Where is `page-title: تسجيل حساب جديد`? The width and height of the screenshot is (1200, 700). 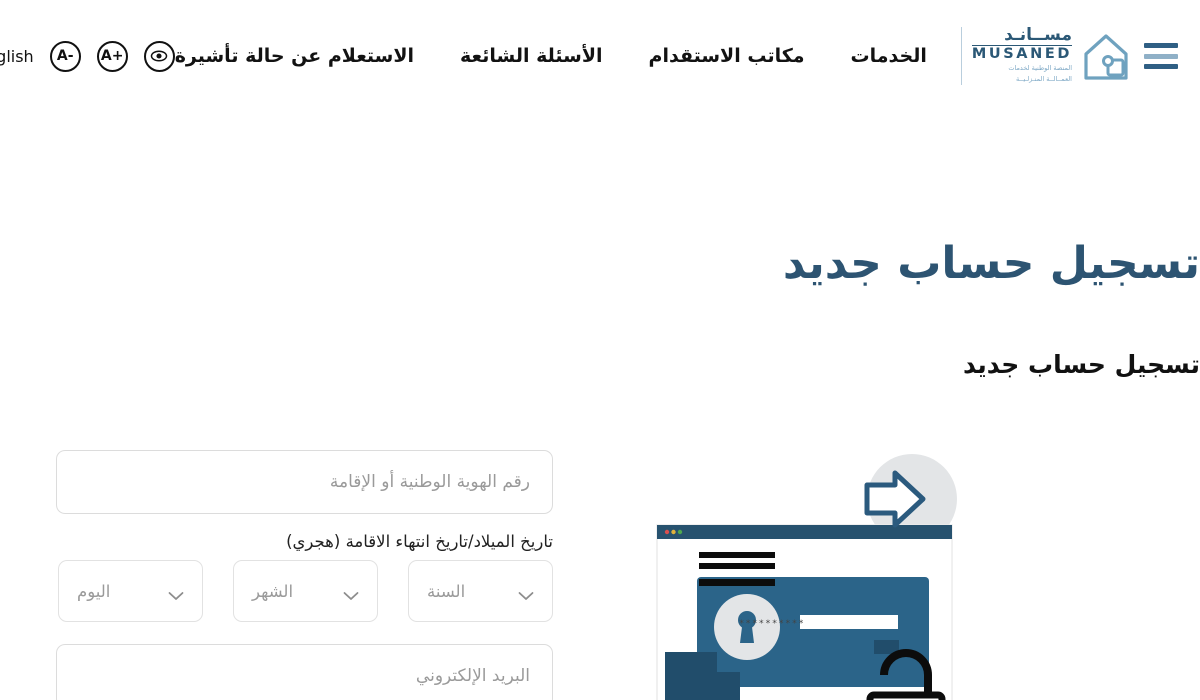 page-title: تسجيل حساب جديد is located at coordinates (991, 263).